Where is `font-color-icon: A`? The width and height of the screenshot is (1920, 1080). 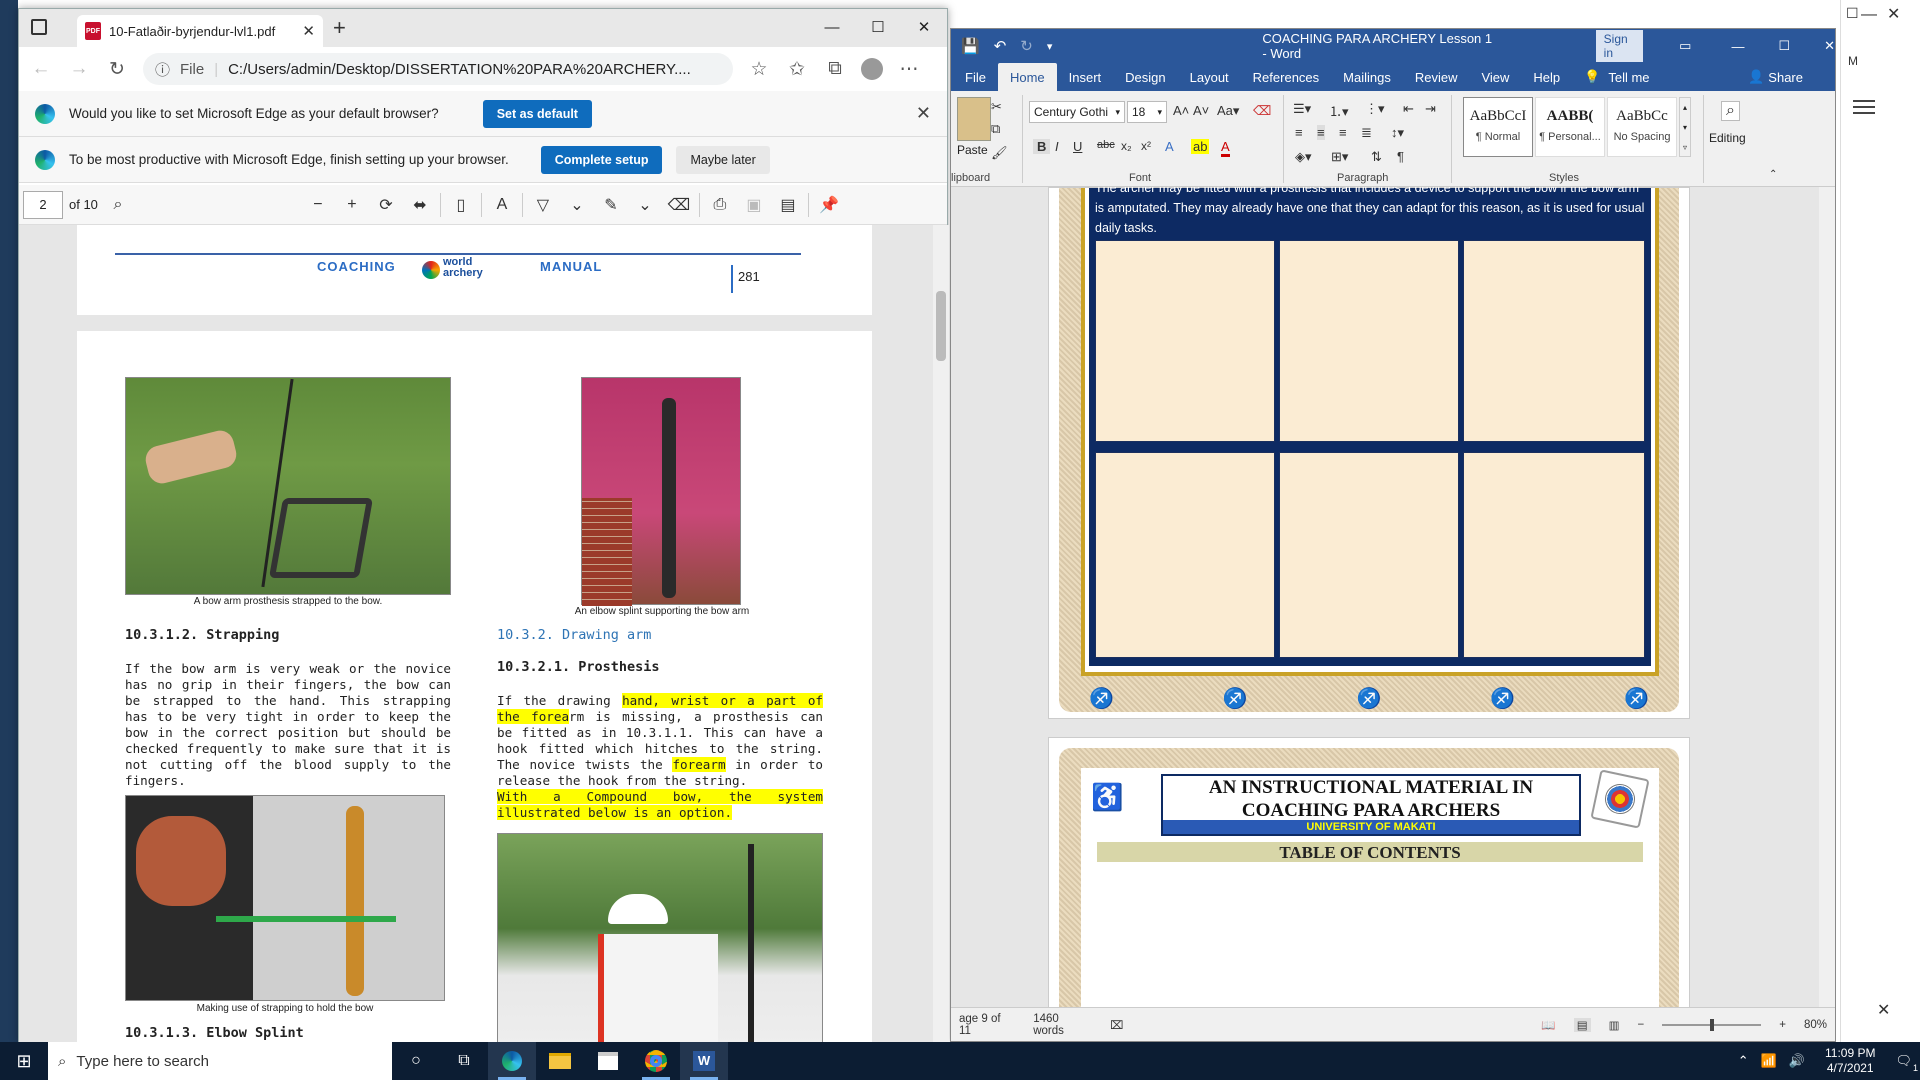 font-color-icon: A is located at coordinates (1225, 148).